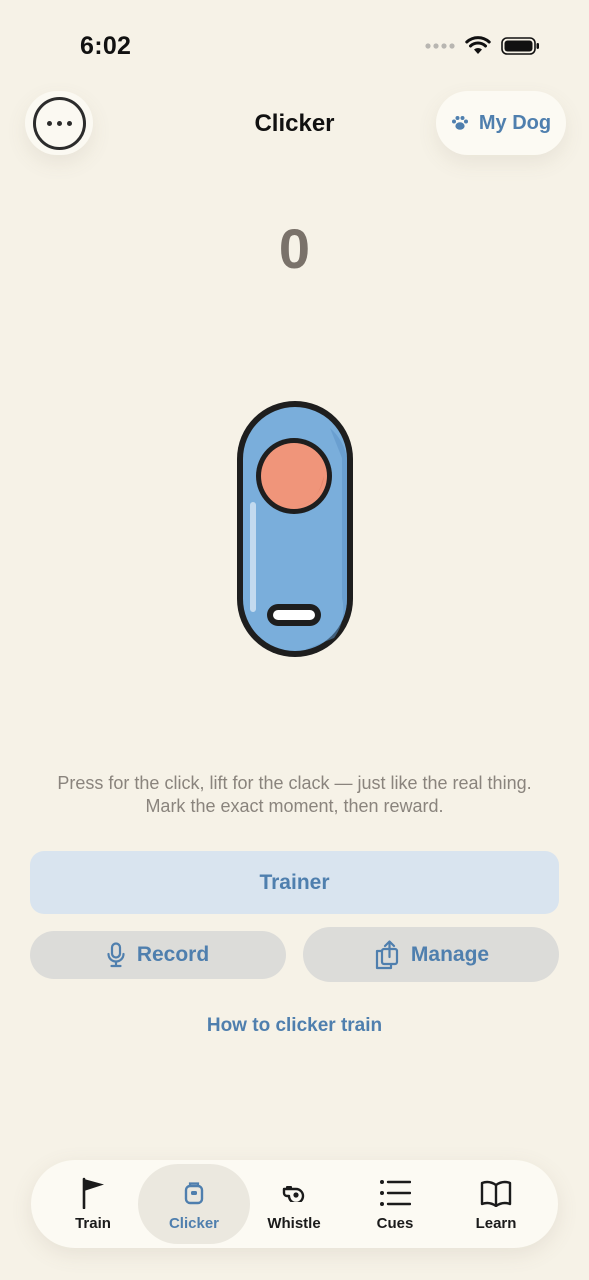  Describe the element at coordinates (450, 954) in the screenshot. I see `manage-button-label: Manage` at that location.